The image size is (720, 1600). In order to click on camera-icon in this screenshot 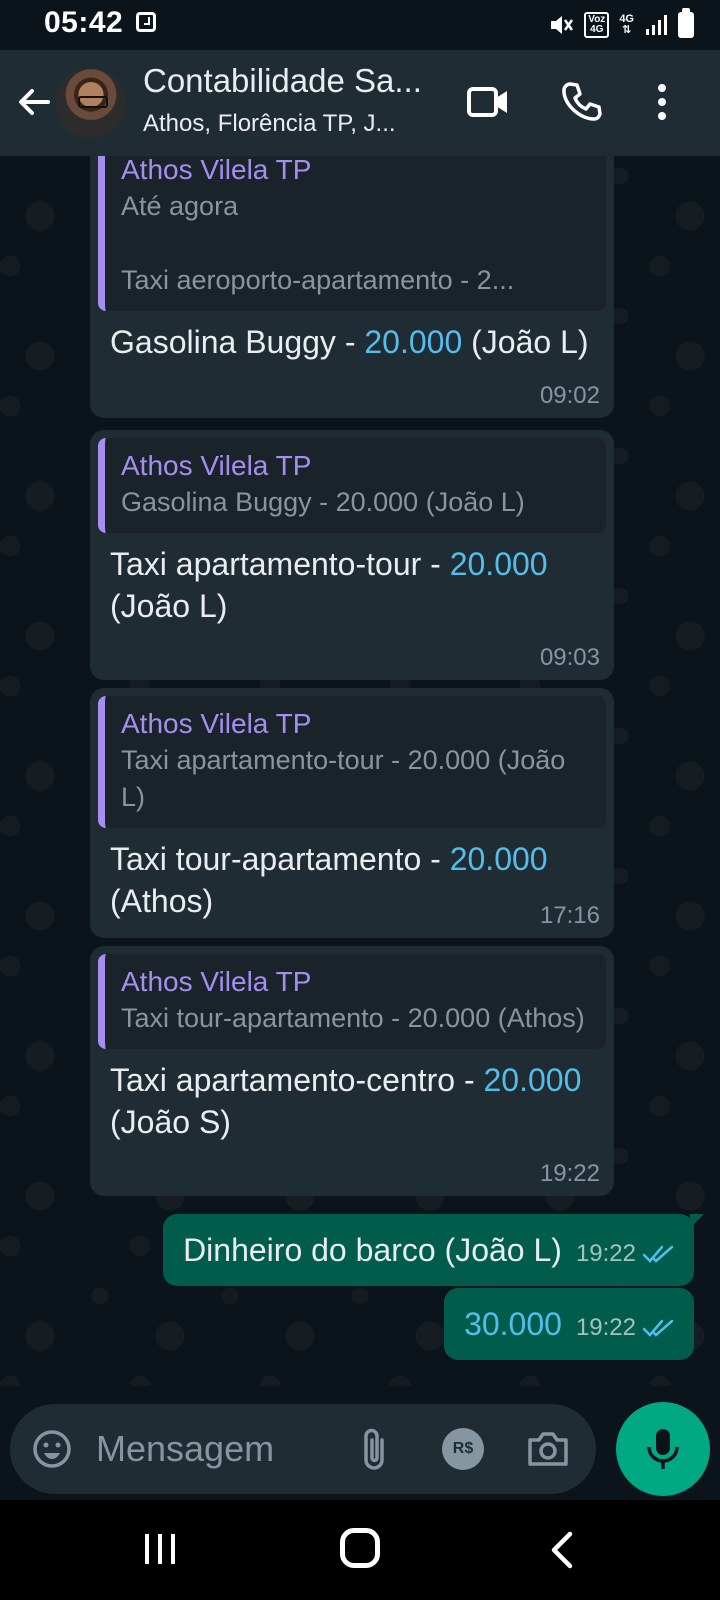, I will do `click(548, 1448)`.